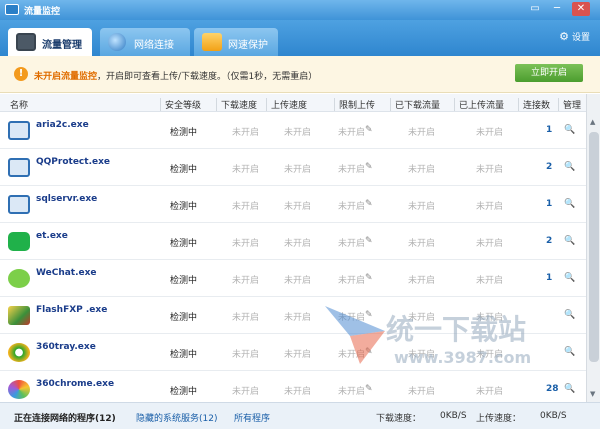 This screenshot has height=429, width=600. I want to click on column-security: 安全等级, so click(180, 104).